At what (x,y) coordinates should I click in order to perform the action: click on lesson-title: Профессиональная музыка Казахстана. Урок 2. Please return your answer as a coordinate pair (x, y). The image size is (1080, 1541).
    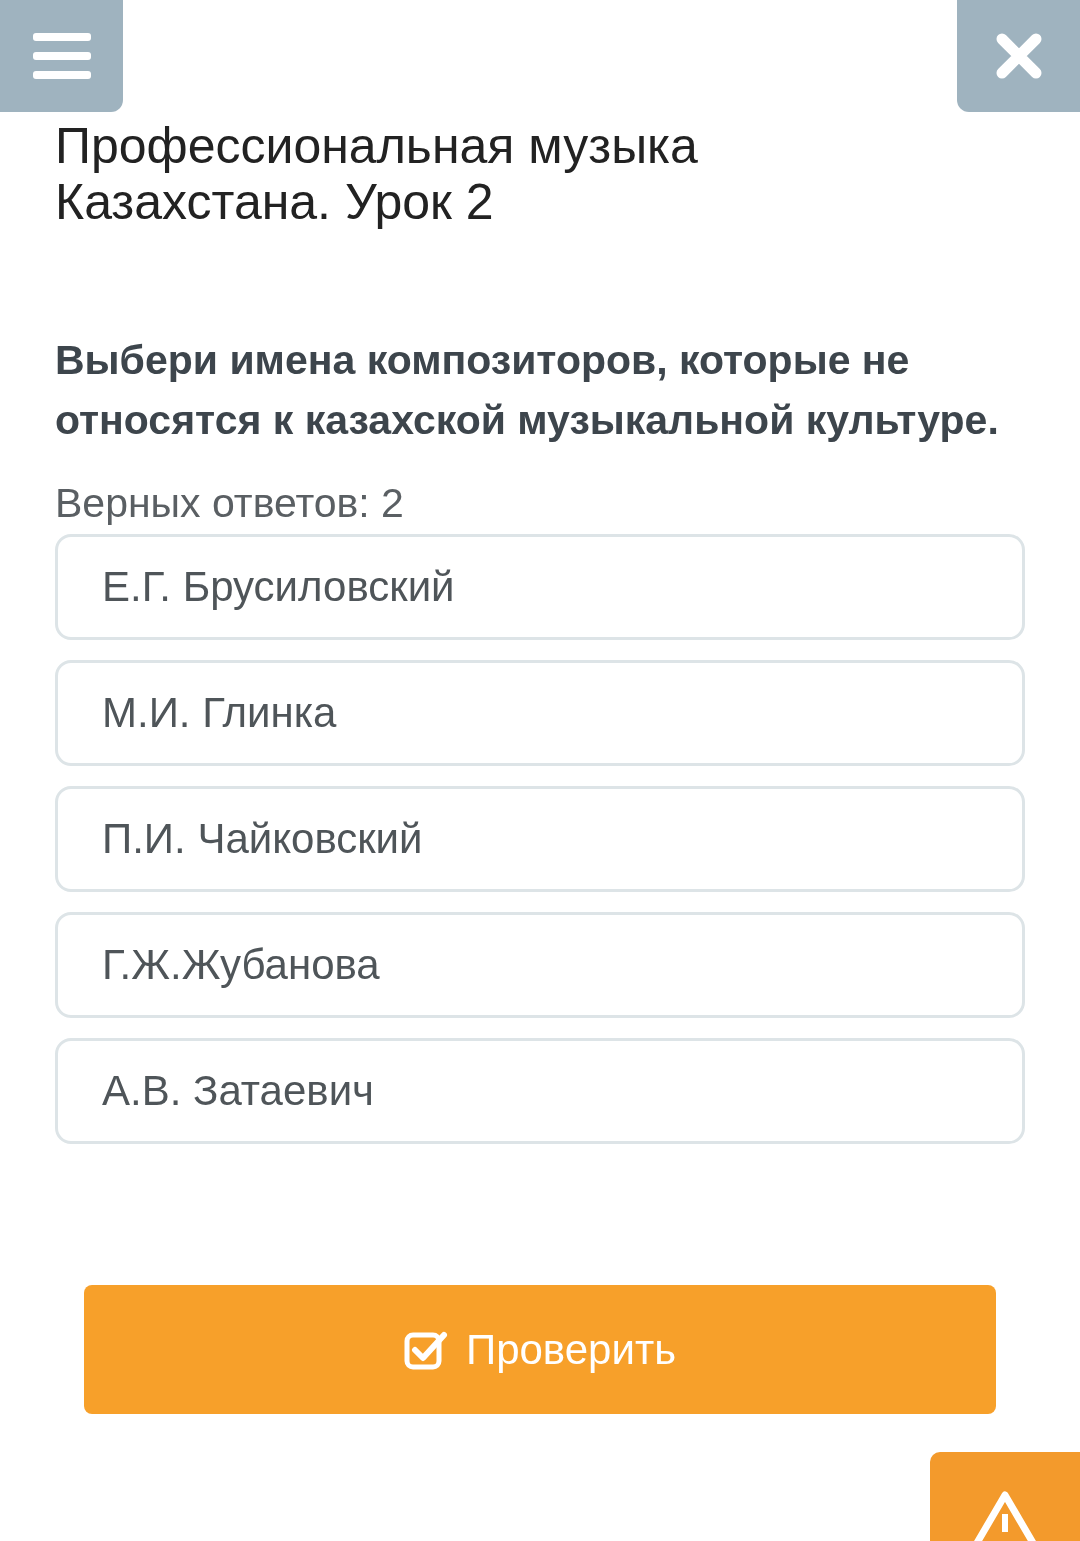
    Looking at the image, I should click on (377, 174).